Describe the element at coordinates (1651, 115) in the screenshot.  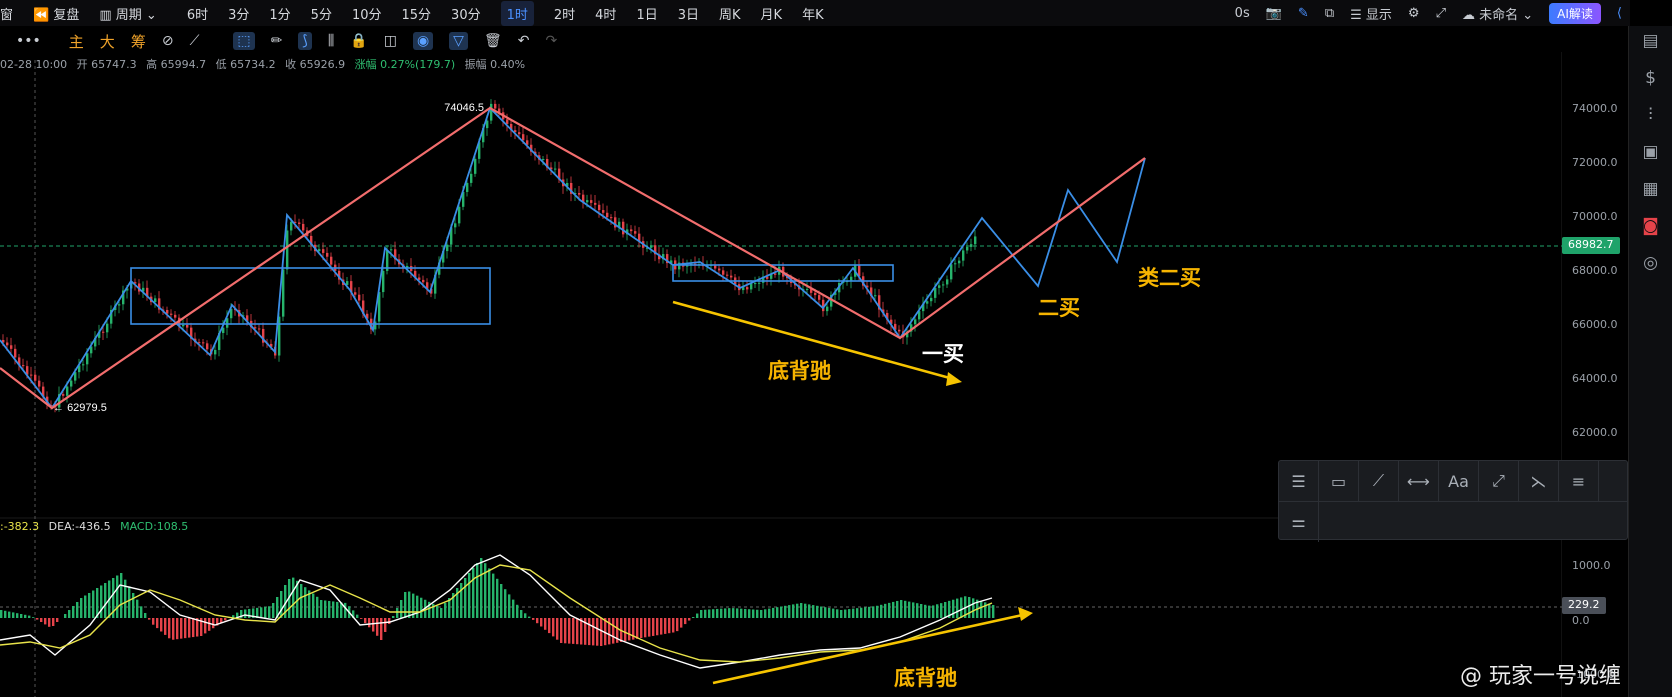
I see `chart-icon: ⫶` at that location.